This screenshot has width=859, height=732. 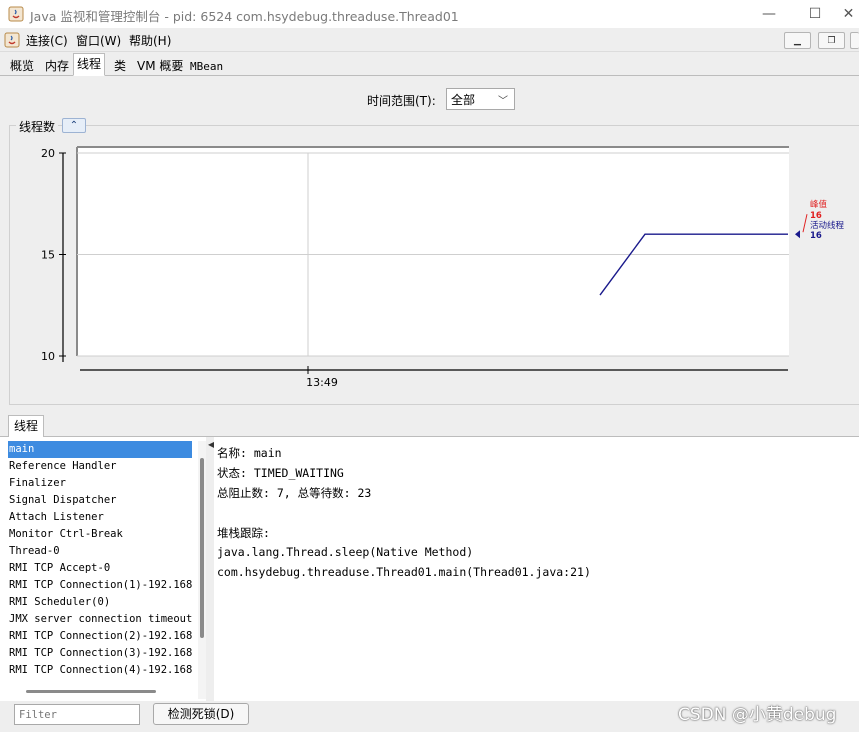 I want to click on threads-section-strip, so click(x=429, y=424).